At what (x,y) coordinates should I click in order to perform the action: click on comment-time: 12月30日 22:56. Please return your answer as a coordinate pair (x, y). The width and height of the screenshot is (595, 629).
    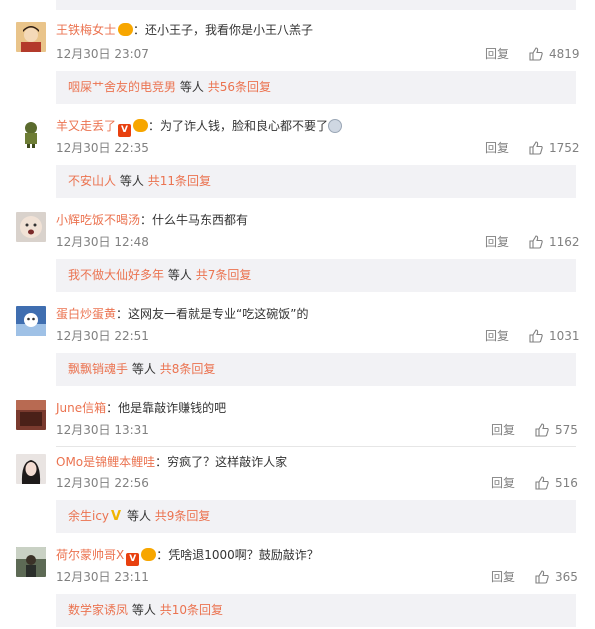
    Looking at the image, I should click on (102, 483).